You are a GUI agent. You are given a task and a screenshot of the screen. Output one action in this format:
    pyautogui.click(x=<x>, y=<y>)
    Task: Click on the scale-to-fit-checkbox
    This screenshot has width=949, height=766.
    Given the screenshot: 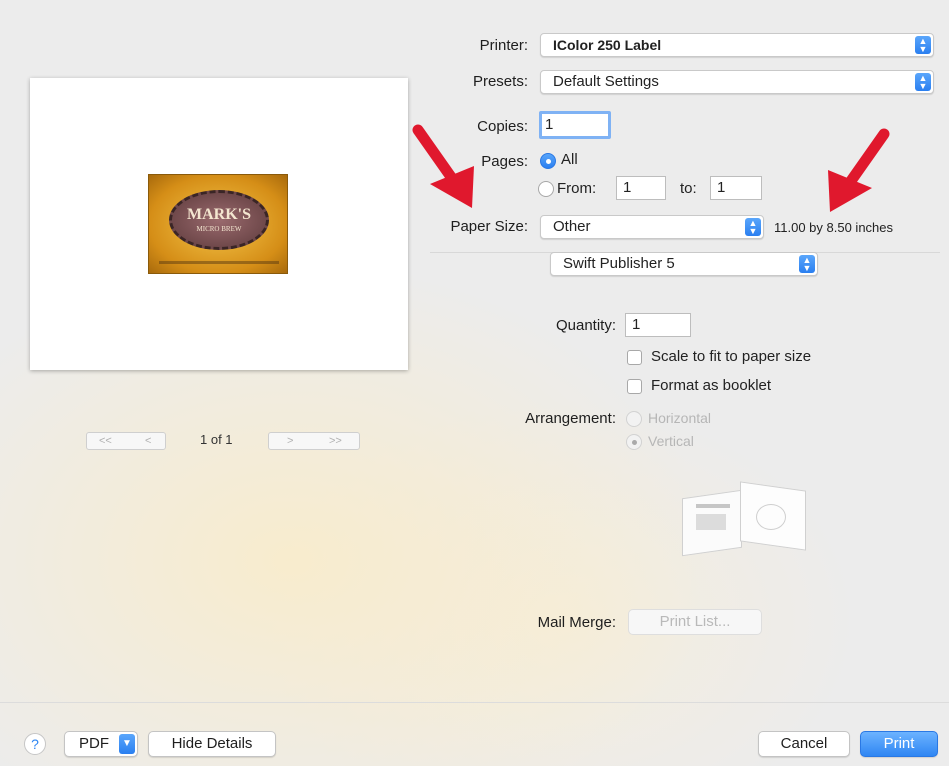 What is the action you would take?
    pyautogui.click(x=634, y=357)
    